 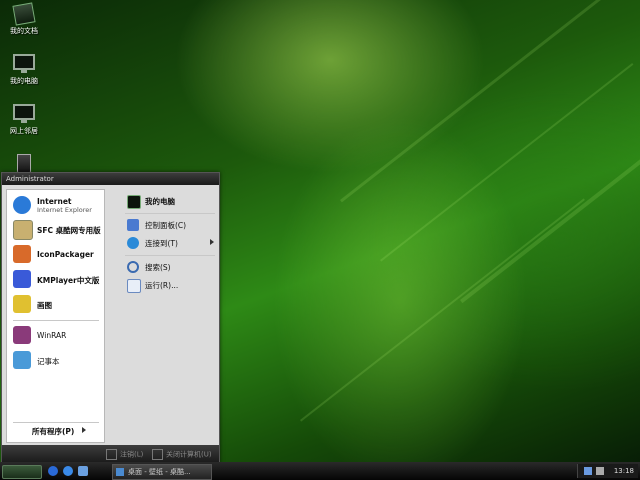 I want to click on desktop-icon-label: 我的电脑, so click(x=24, y=81).